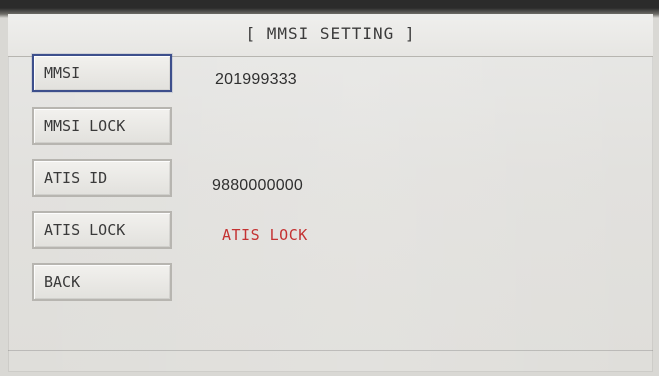 The width and height of the screenshot is (659, 376). I want to click on mmsi-value: 201999333, so click(256, 79).